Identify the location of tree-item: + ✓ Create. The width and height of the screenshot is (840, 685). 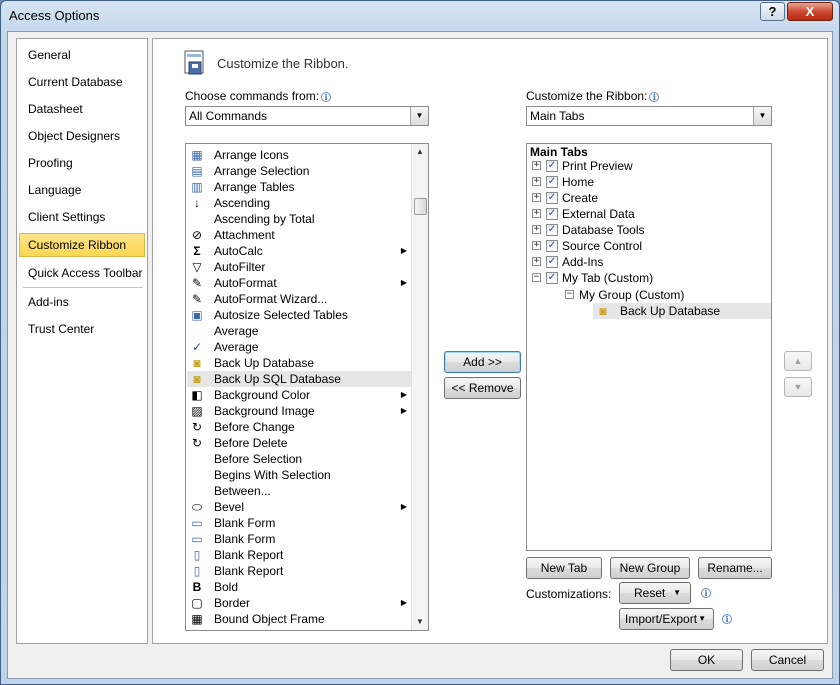
(649, 198).